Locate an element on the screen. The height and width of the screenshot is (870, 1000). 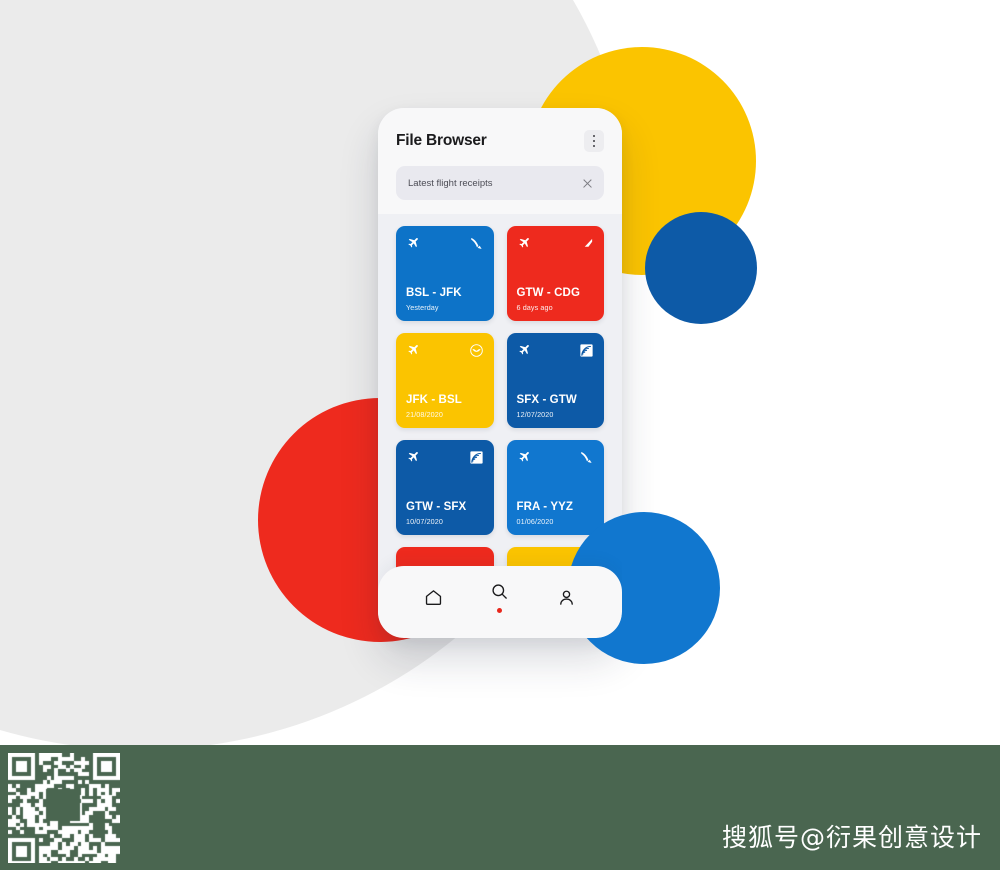
person-icon is located at coordinates (566, 597).